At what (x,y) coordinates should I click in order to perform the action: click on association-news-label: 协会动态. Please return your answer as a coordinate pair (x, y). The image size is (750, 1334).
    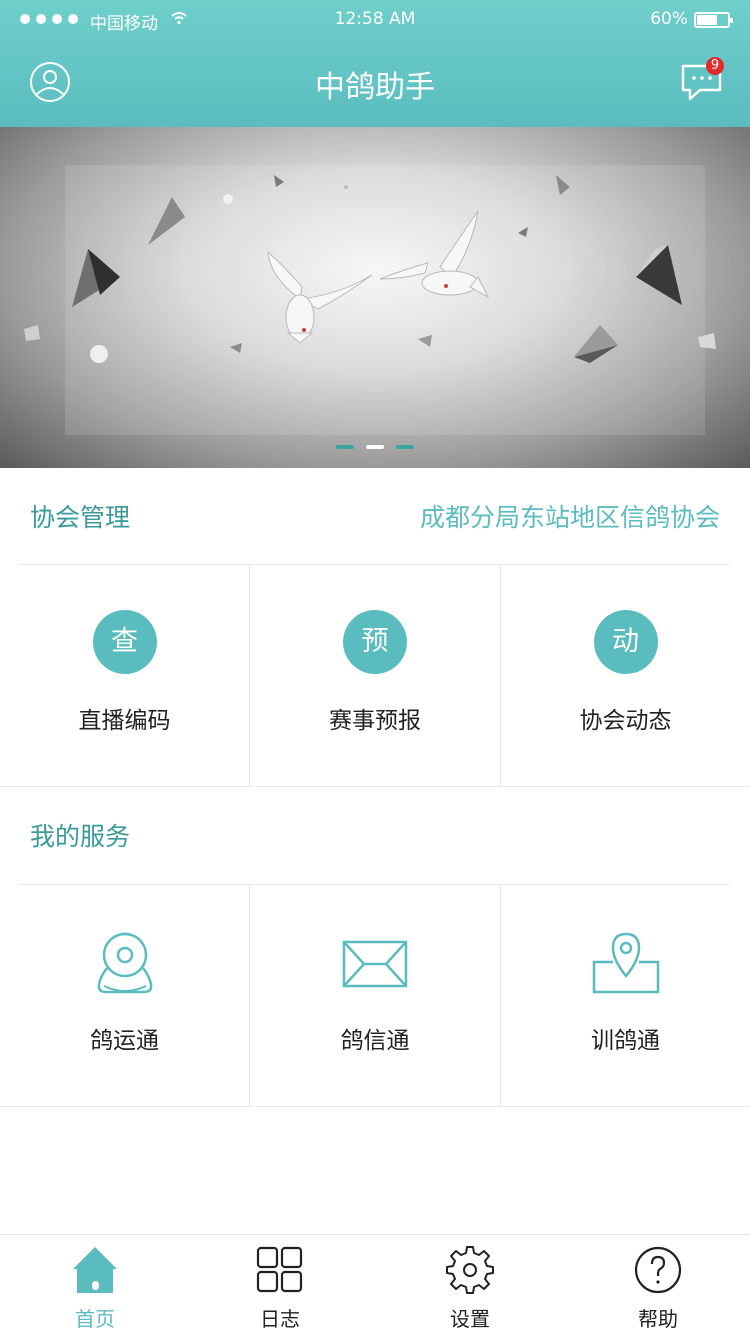
    Looking at the image, I should click on (625, 721).